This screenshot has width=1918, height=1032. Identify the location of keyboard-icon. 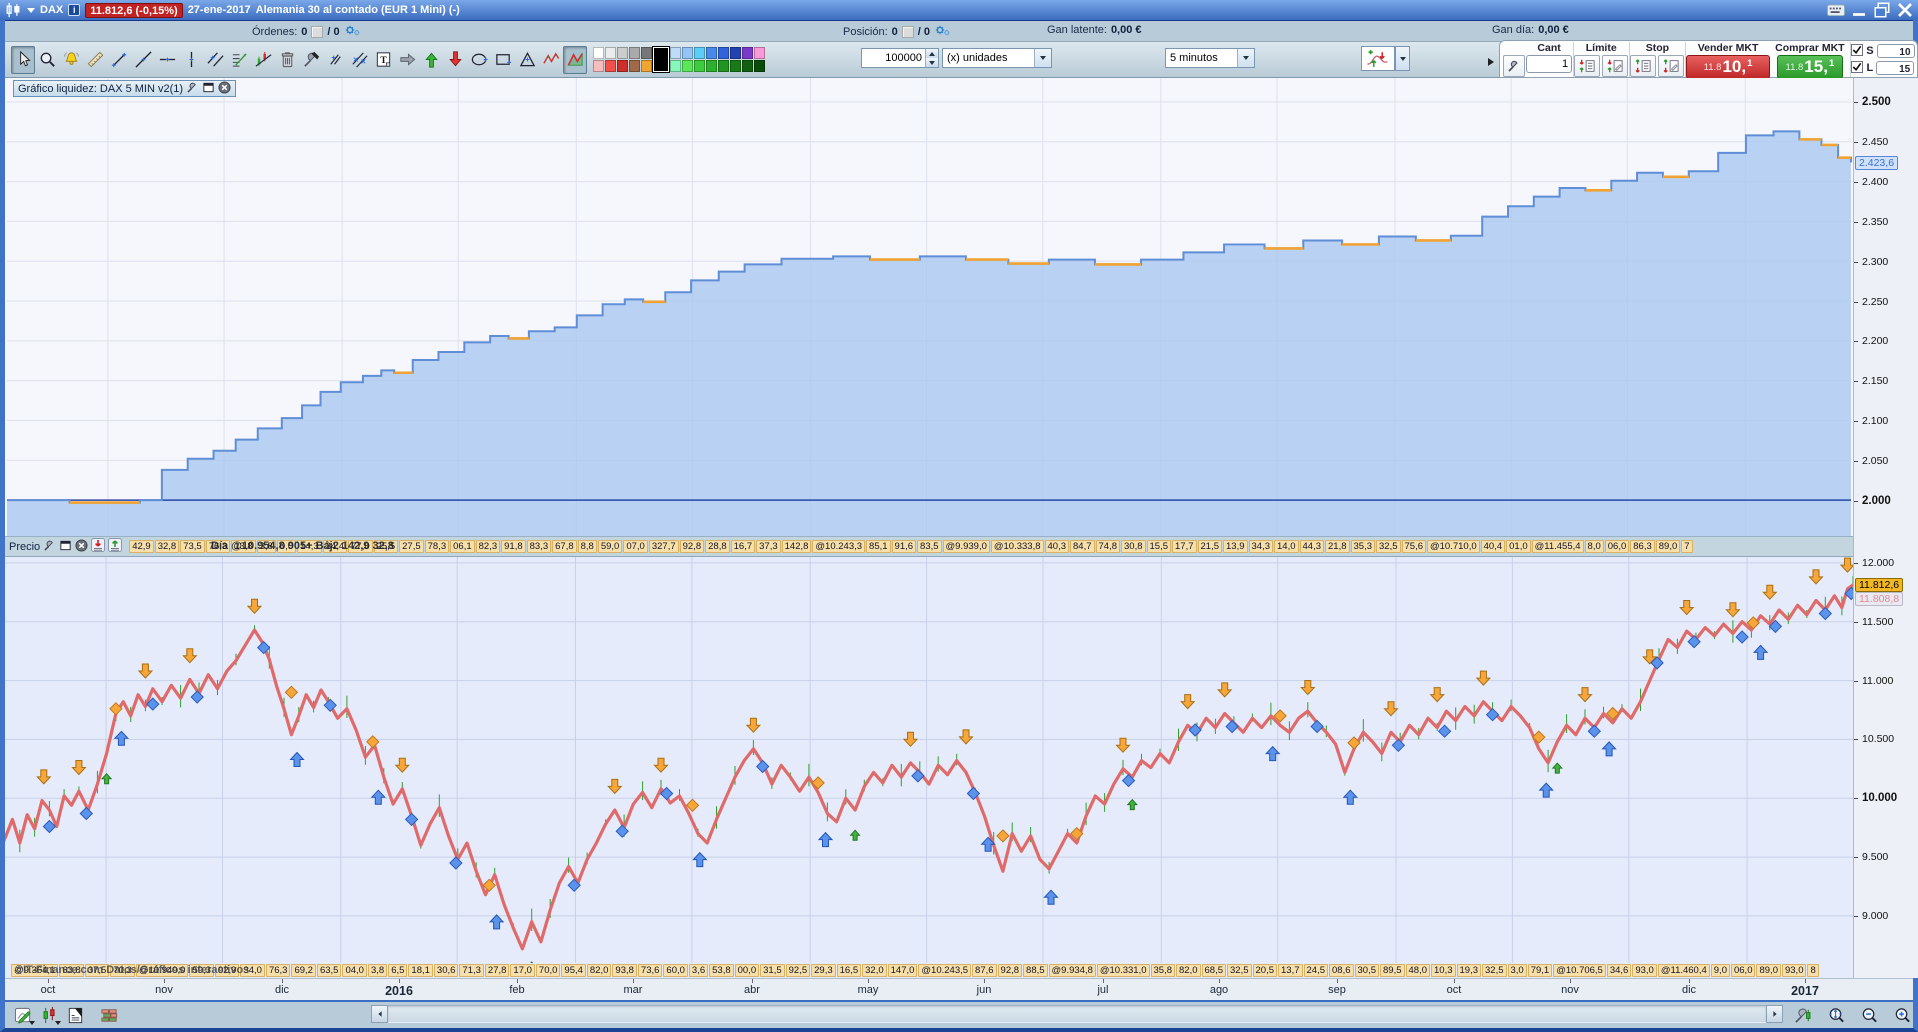
(1836, 10).